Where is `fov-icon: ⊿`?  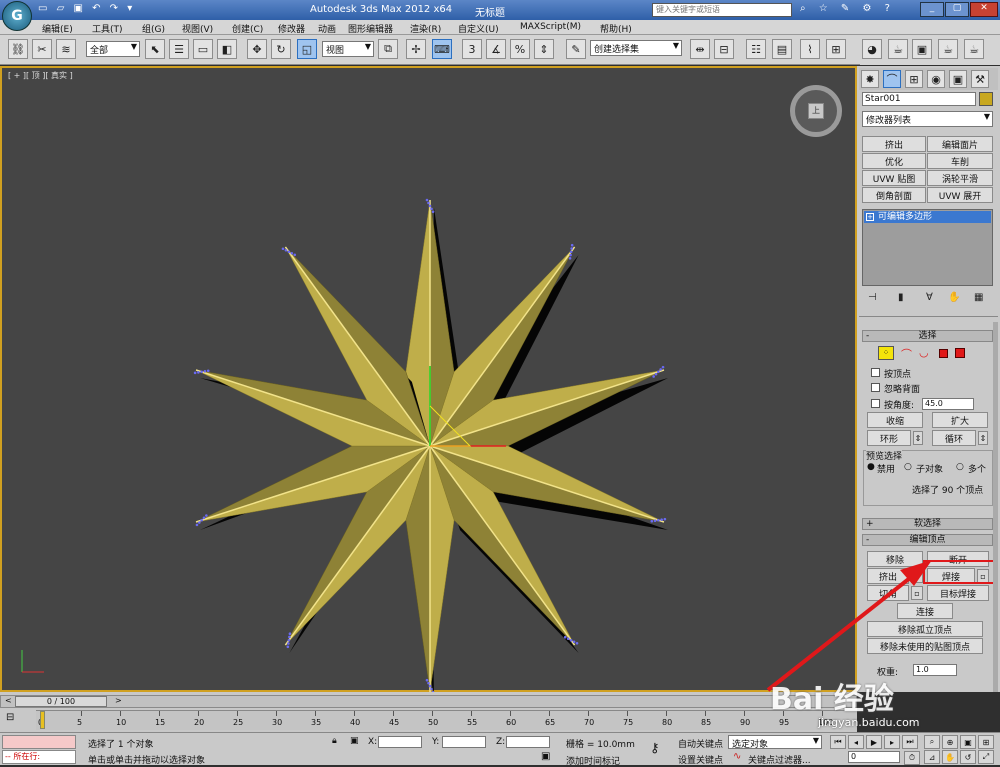 fov-icon: ⊿ is located at coordinates (932, 757).